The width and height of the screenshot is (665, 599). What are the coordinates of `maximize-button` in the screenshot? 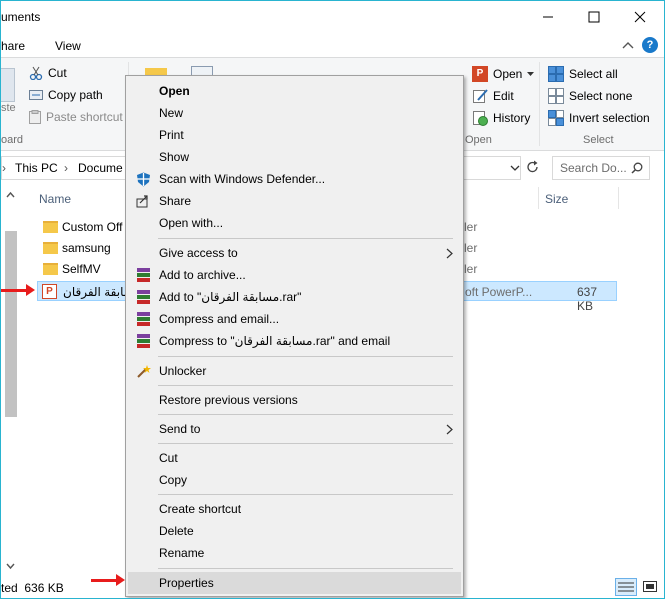 It's located at (594, 17).